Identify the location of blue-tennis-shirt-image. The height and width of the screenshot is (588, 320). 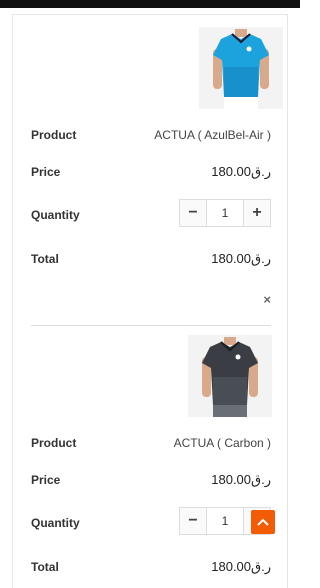
(241, 68).